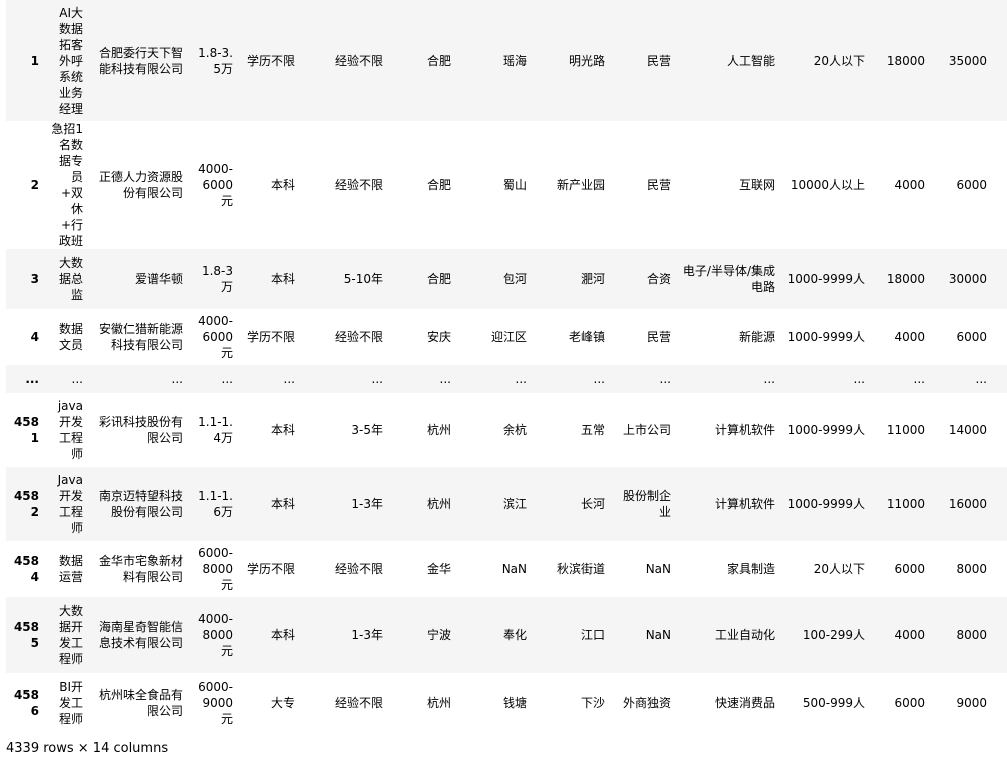 The width and height of the screenshot is (1007, 763). What do you see at coordinates (422, 635) in the screenshot?
I see `table-cell: 宁波` at bounding box center [422, 635].